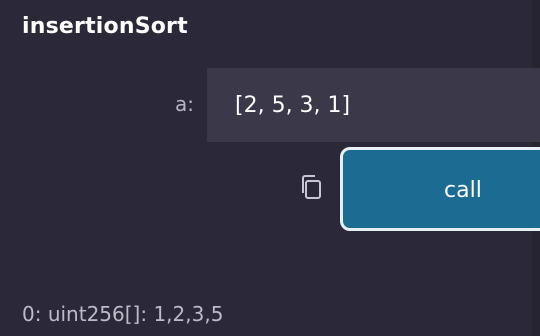  Describe the element at coordinates (123, 314) in the screenshot. I see `call-result: 0: uint256[]: 1,2,3,5` at that location.